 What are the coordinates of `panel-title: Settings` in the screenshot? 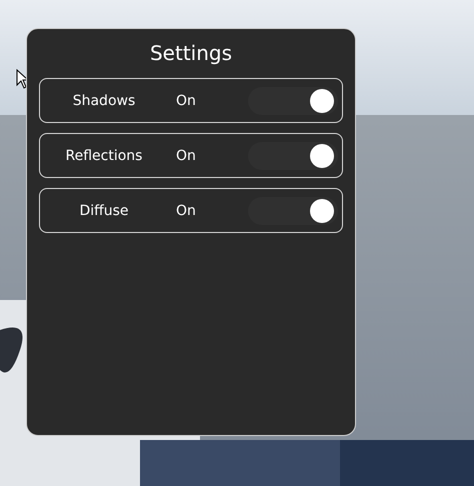 It's located at (191, 53).